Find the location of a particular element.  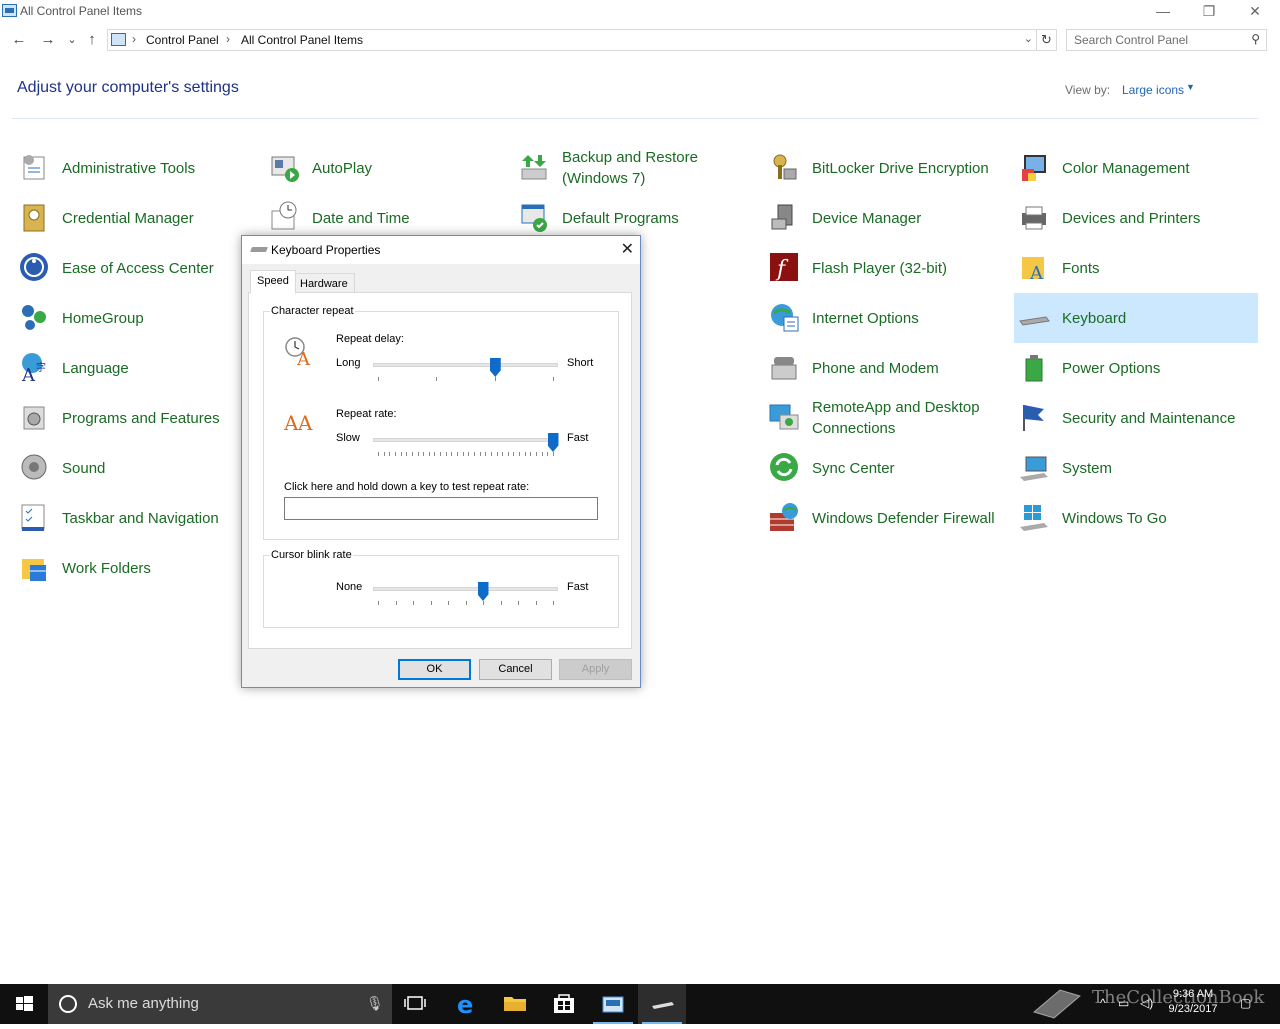

task-view-icon is located at coordinates (415, 1003).